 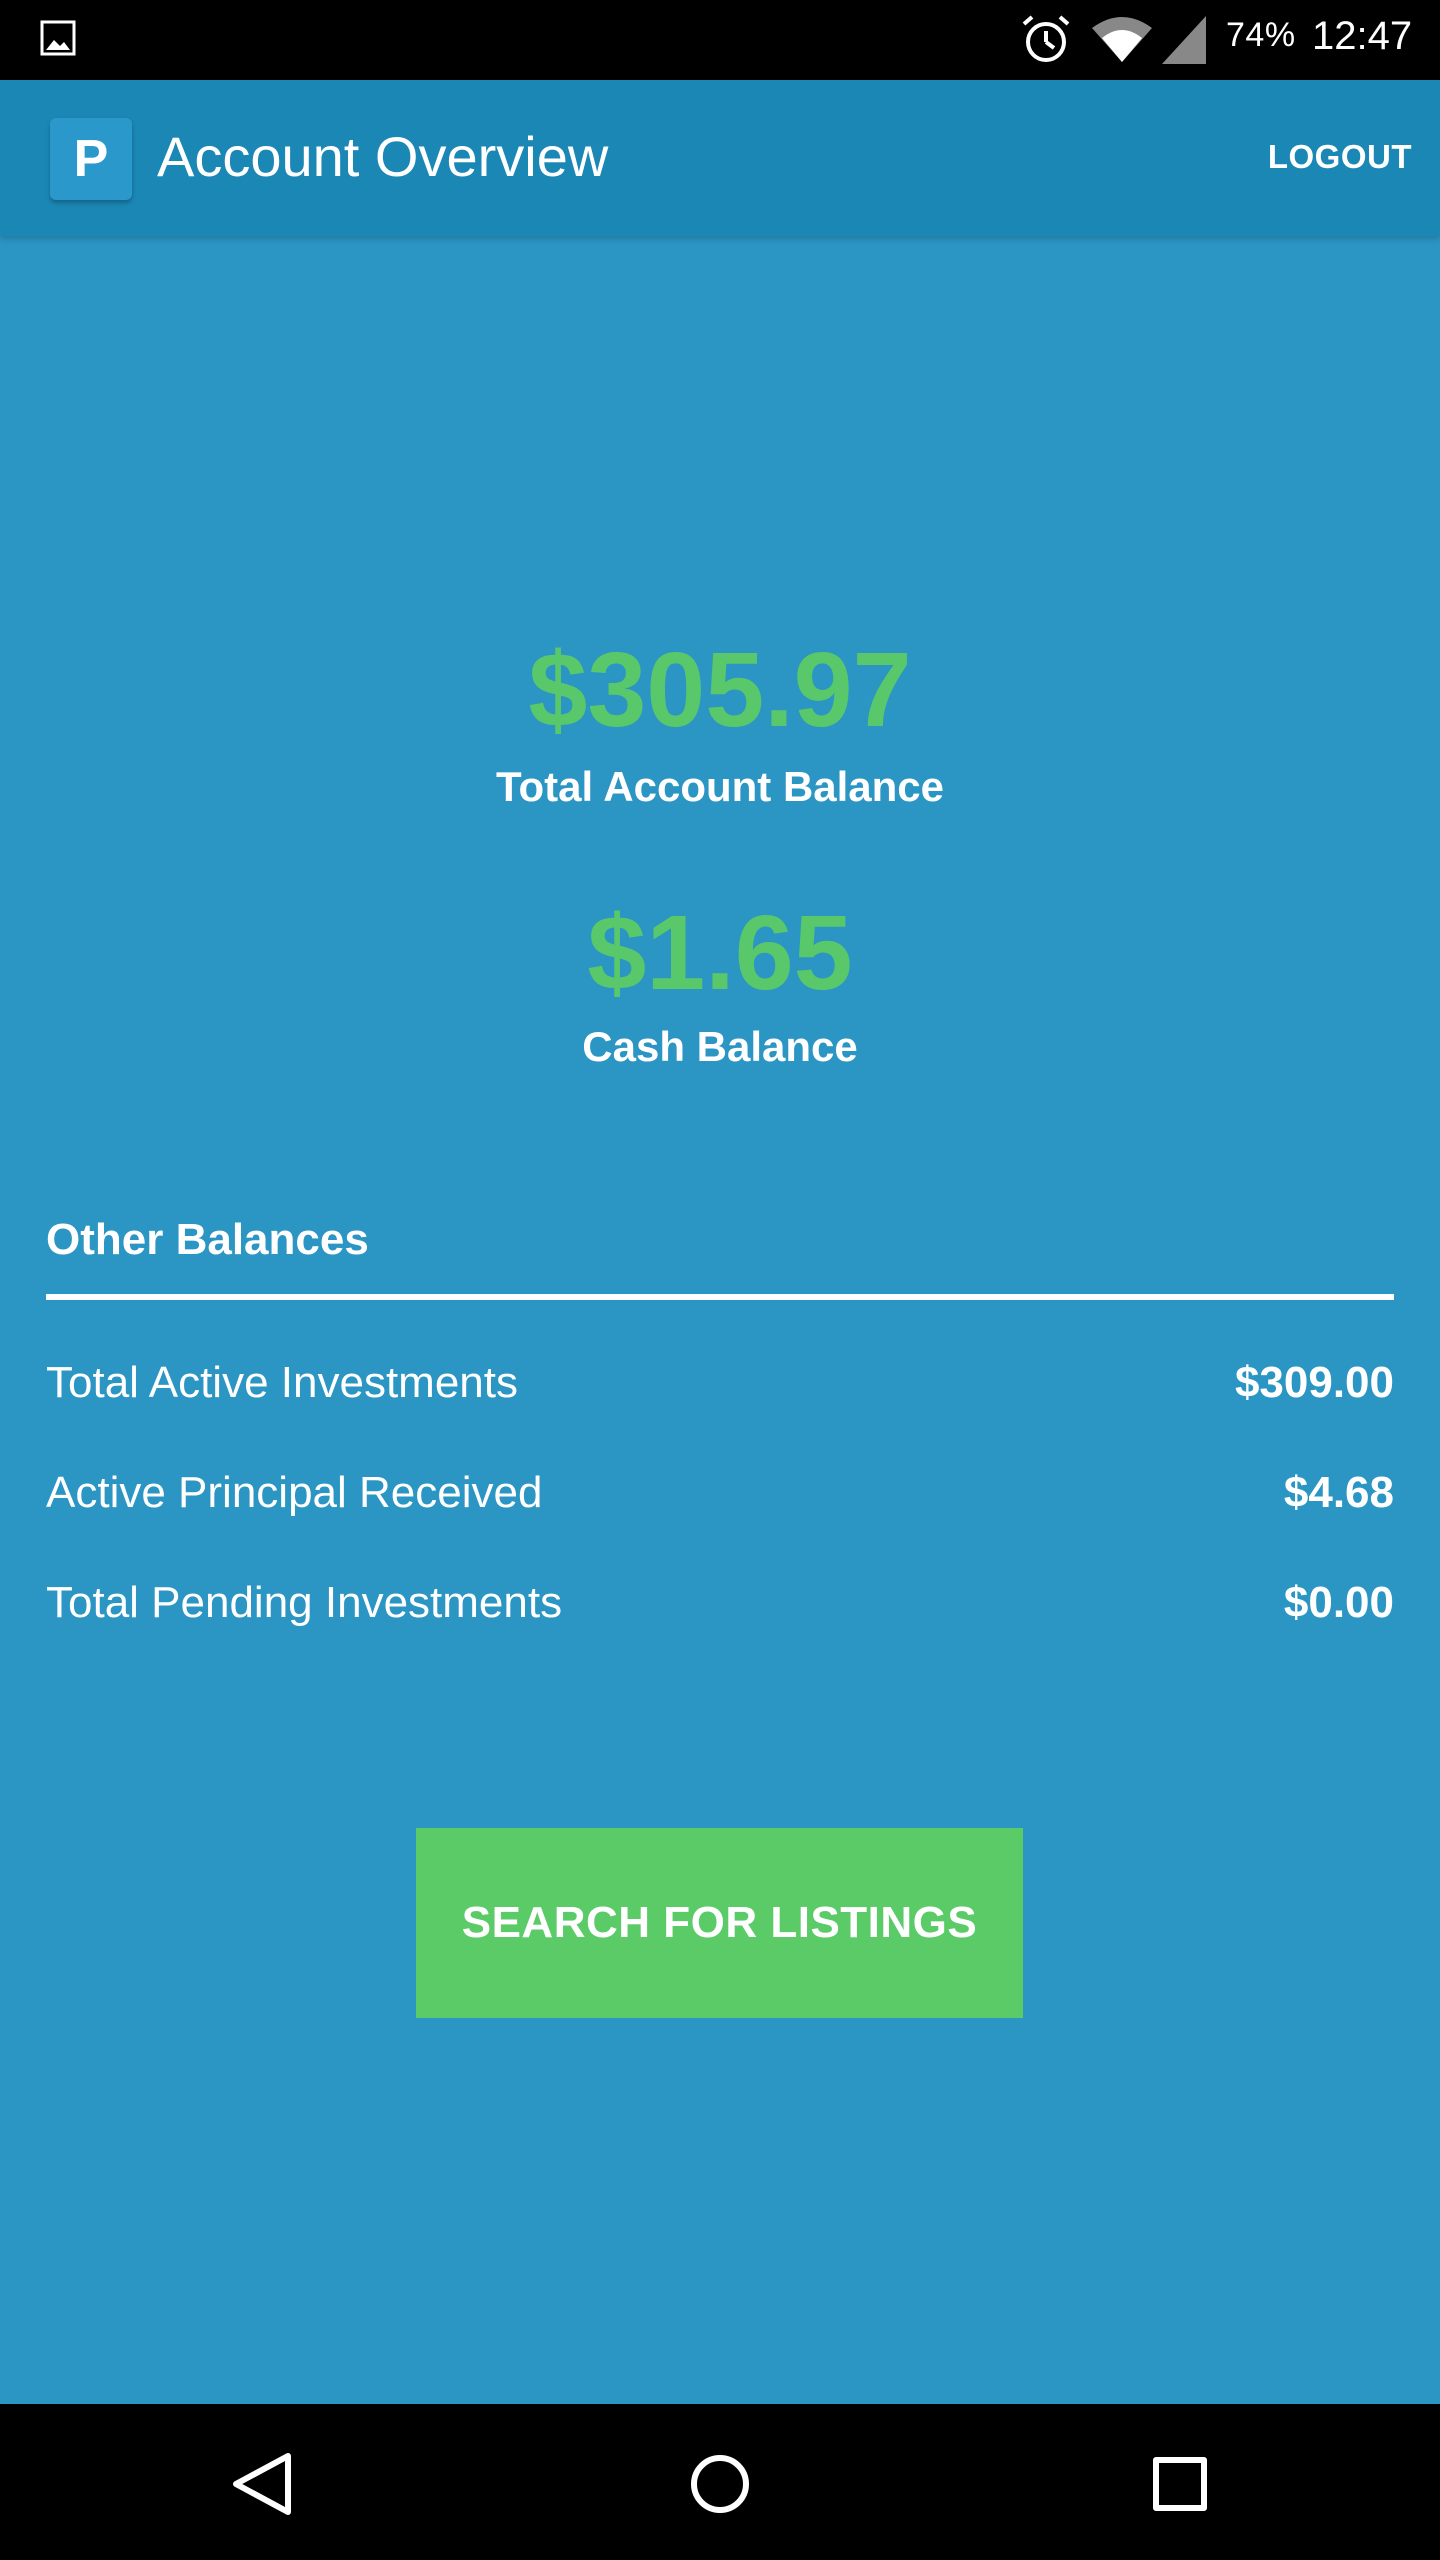 What do you see at coordinates (1184, 40) in the screenshot?
I see `signal-icon` at bounding box center [1184, 40].